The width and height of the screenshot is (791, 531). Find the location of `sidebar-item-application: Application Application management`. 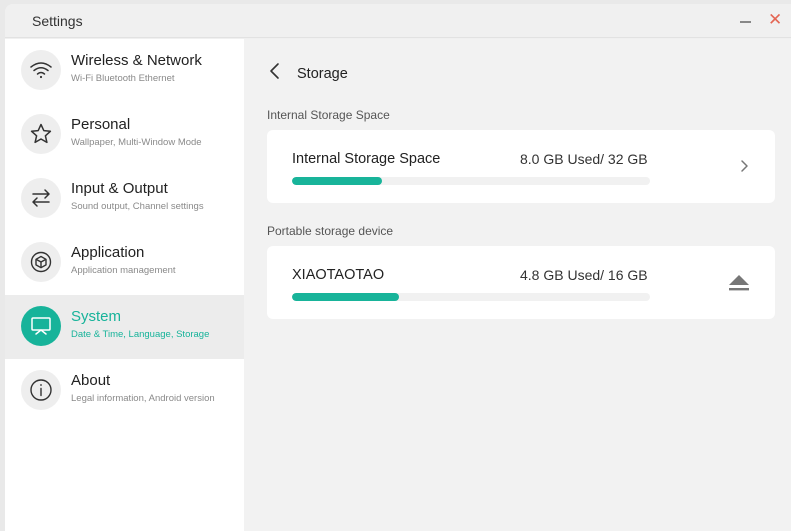

sidebar-item-application: Application Application management is located at coordinates (124, 263).